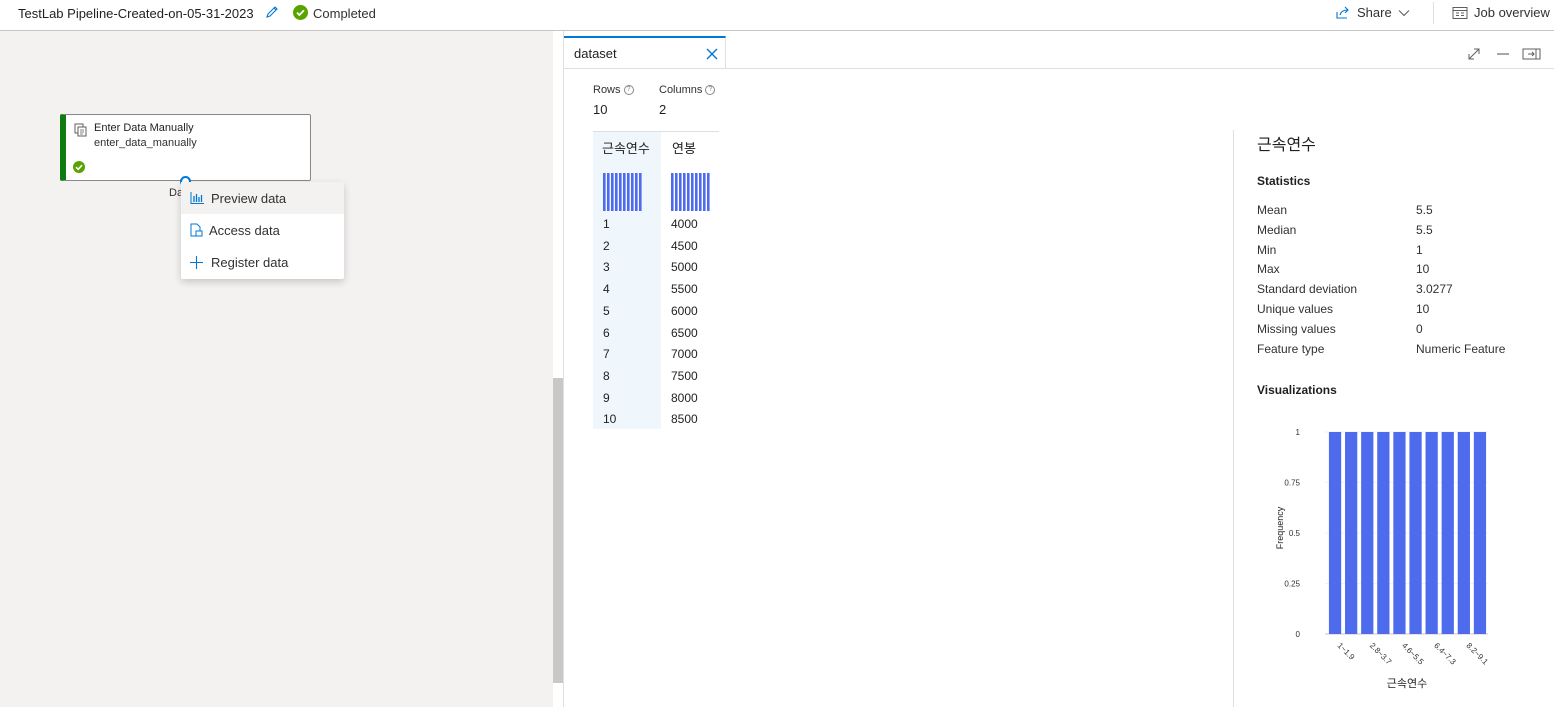 This screenshot has width=1554, height=707. Describe the element at coordinates (684, 147) in the screenshot. I see `column-header: 연봉` at that location.